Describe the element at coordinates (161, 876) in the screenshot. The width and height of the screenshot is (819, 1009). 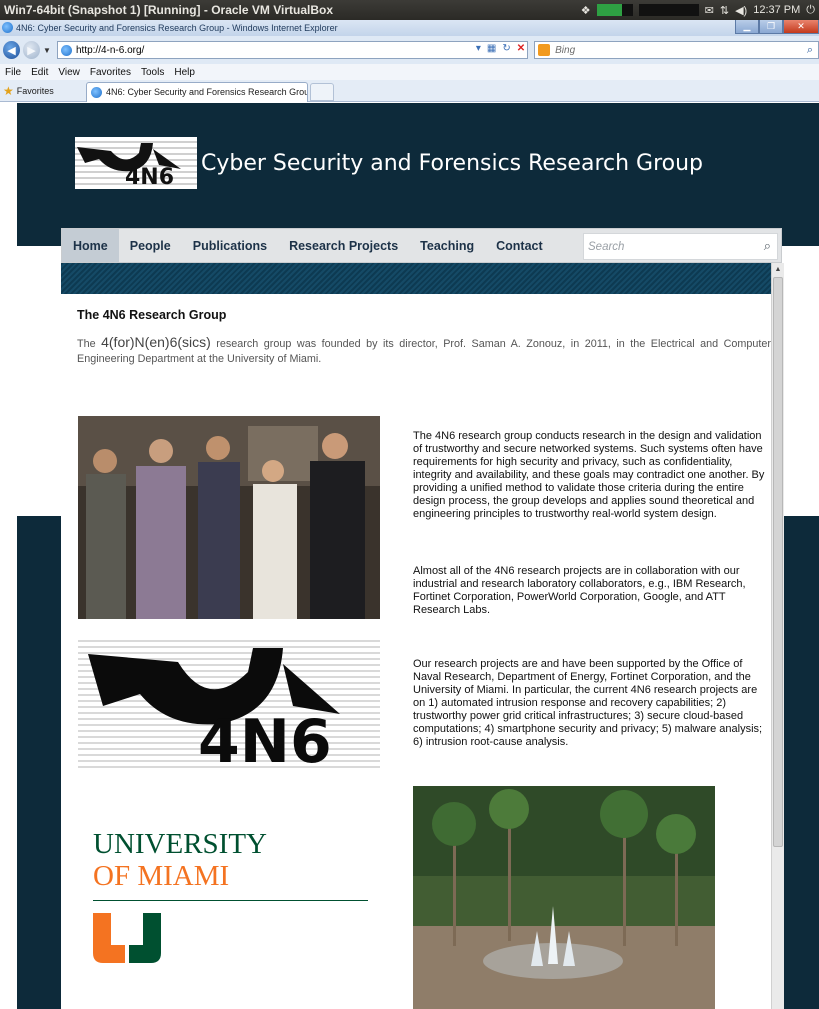
I see `um-line2: OF MIAMI` at that location.